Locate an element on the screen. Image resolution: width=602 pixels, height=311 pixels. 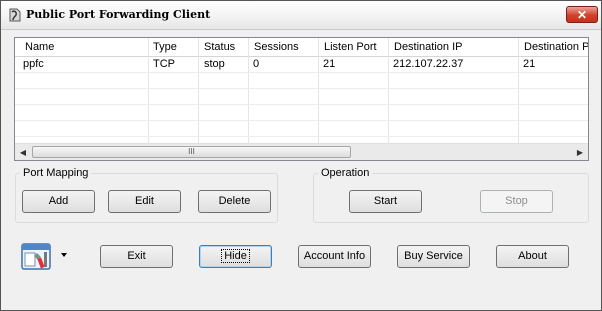
start-button-label: Start is located at coordinates (385, 201).